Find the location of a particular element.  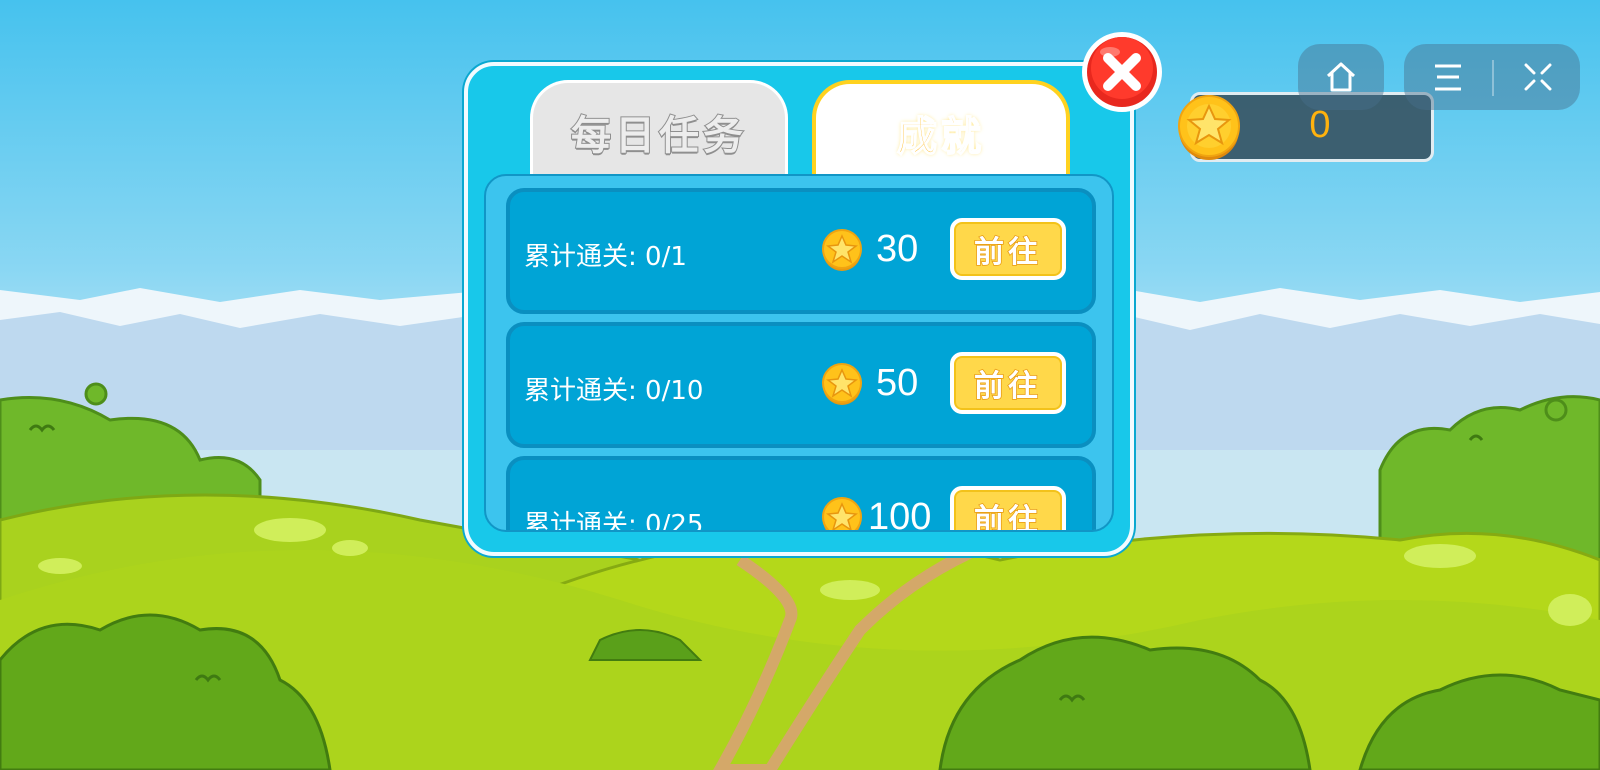

coin-count: 0 is located at coordinates (1320, 125).